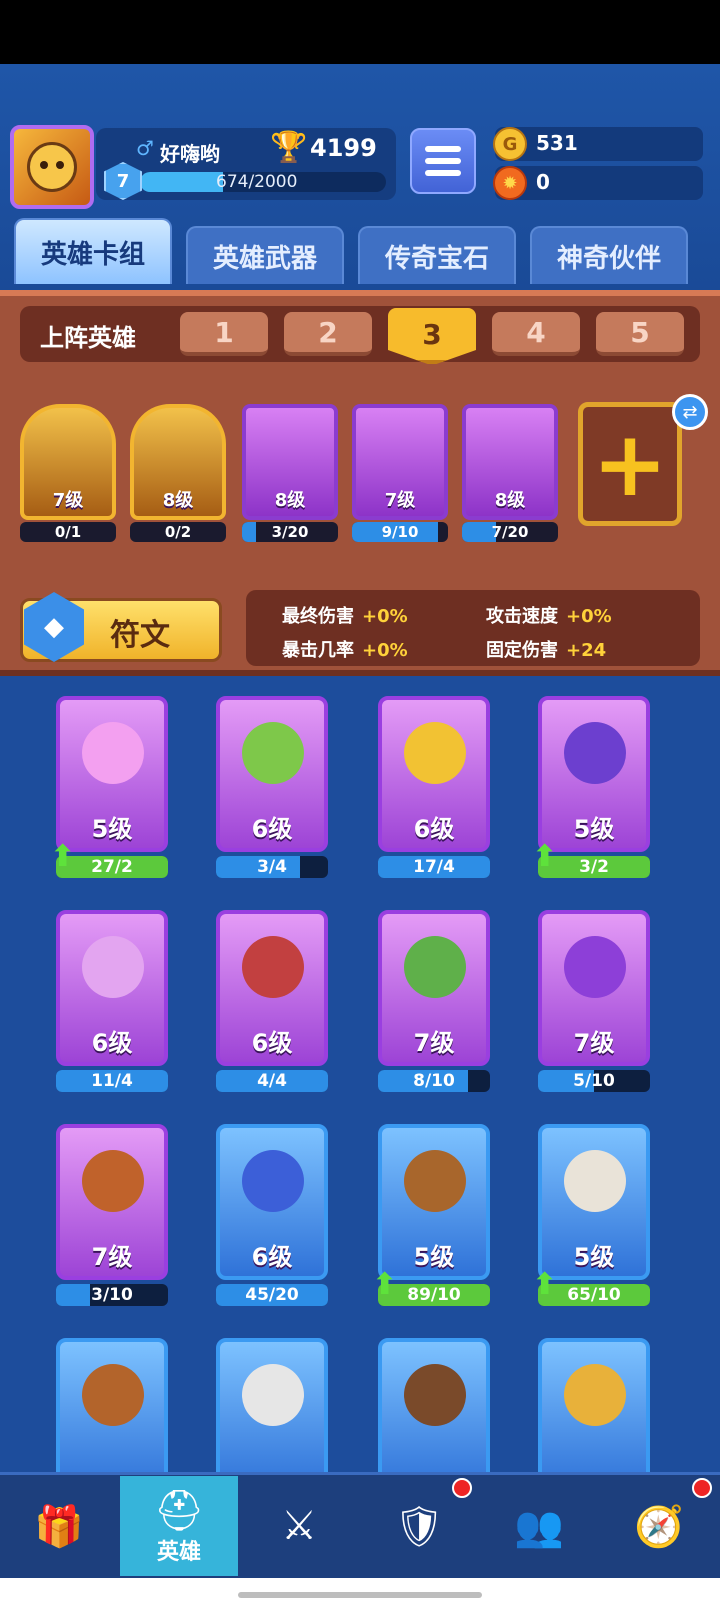 The height and width of the screenshot is (1610, 720). Describe the element at coordinates (437, 255) in the screenshot. I see `tab-legendary-gems: 传奇宝石` at that location.